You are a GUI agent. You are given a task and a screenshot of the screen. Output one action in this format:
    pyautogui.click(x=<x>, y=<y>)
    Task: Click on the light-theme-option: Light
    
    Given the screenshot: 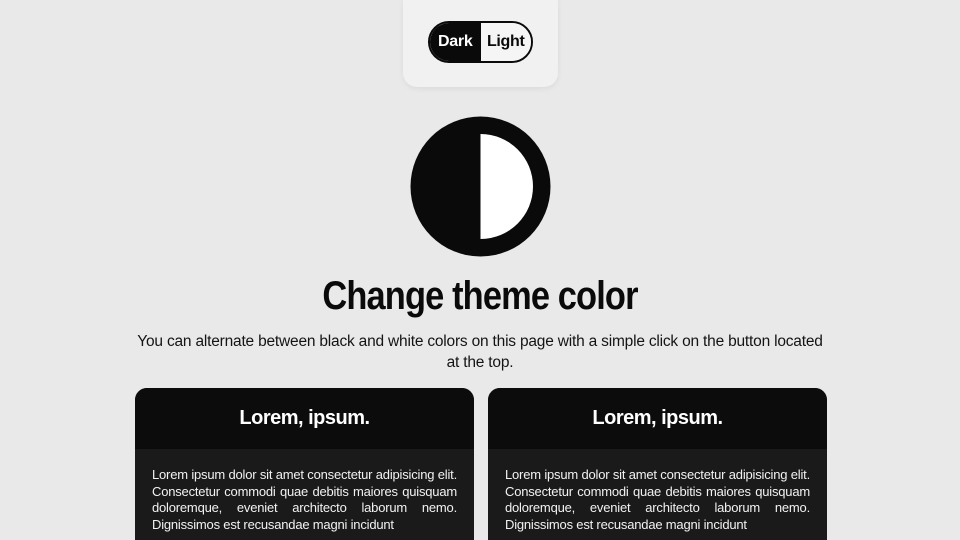 What is the action you would take?
    pyautogui.click(x=505, y=42)
    